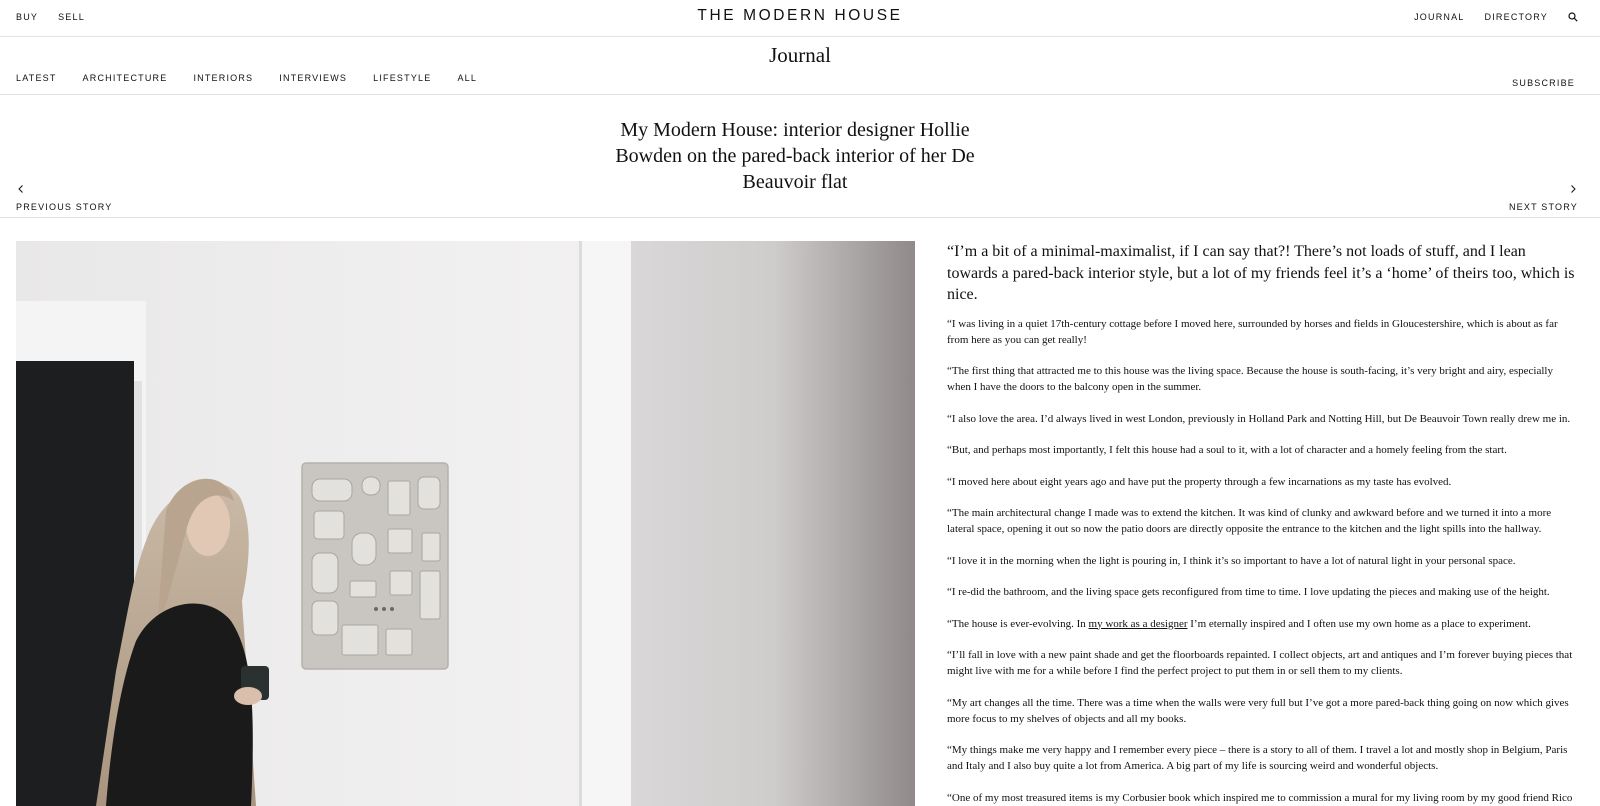 The width and height of the screenshot is (1600, 806). I want to click on subscribe-link: SUBSCRIBE, so click(1543, 83).